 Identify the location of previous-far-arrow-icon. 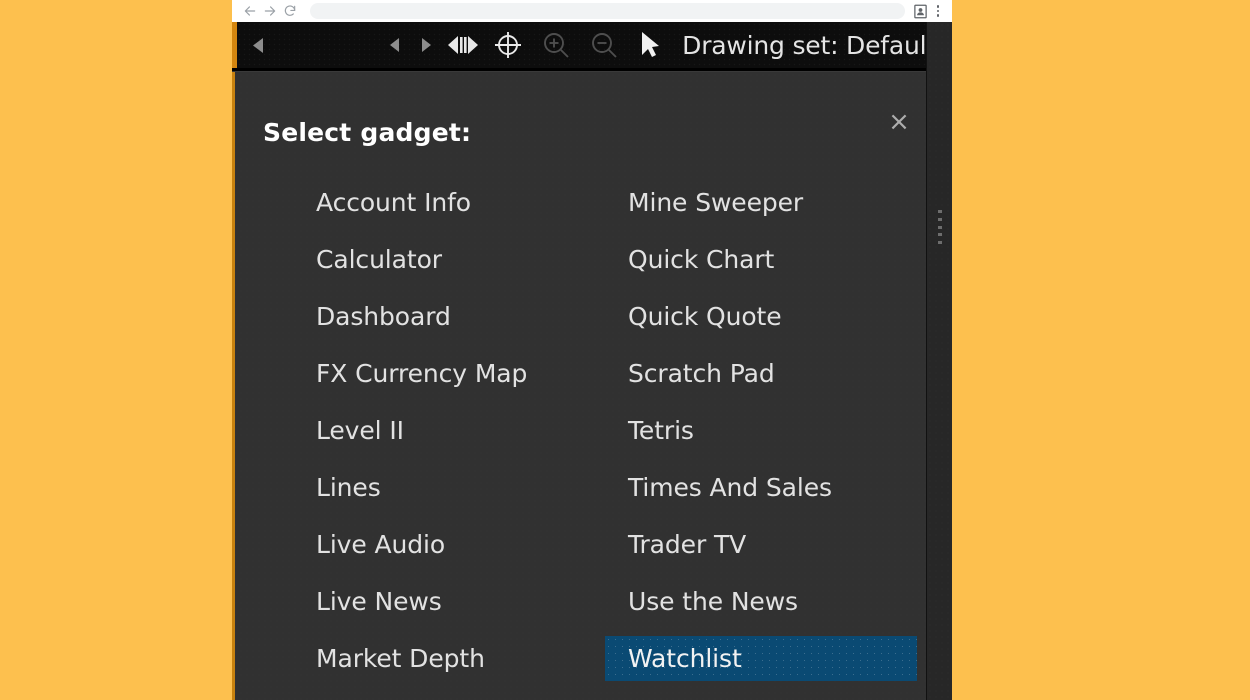
(258, 45).